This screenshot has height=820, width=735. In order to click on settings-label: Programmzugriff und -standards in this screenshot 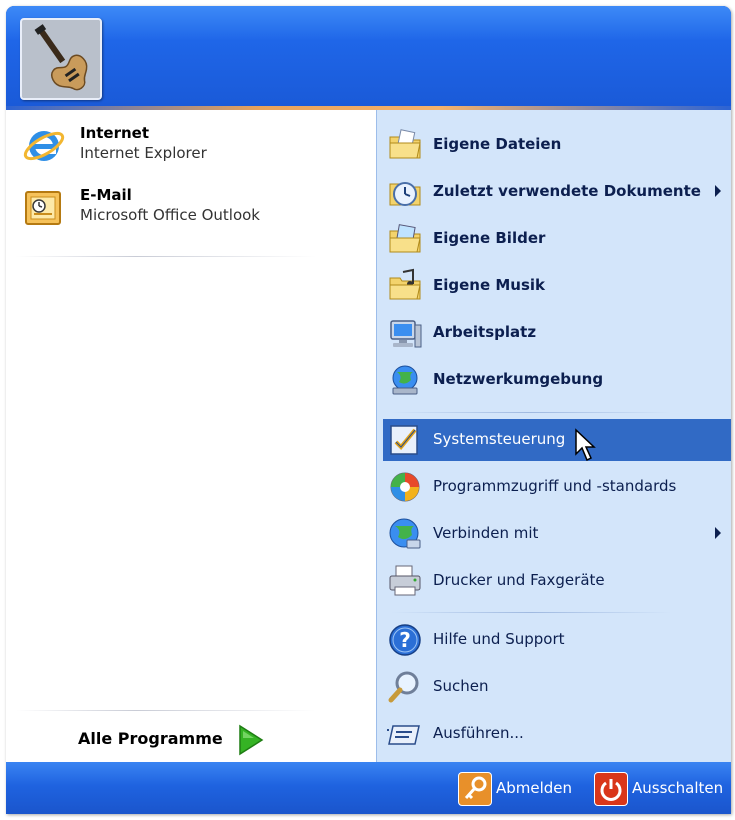, I will do `click(555, 486)`.